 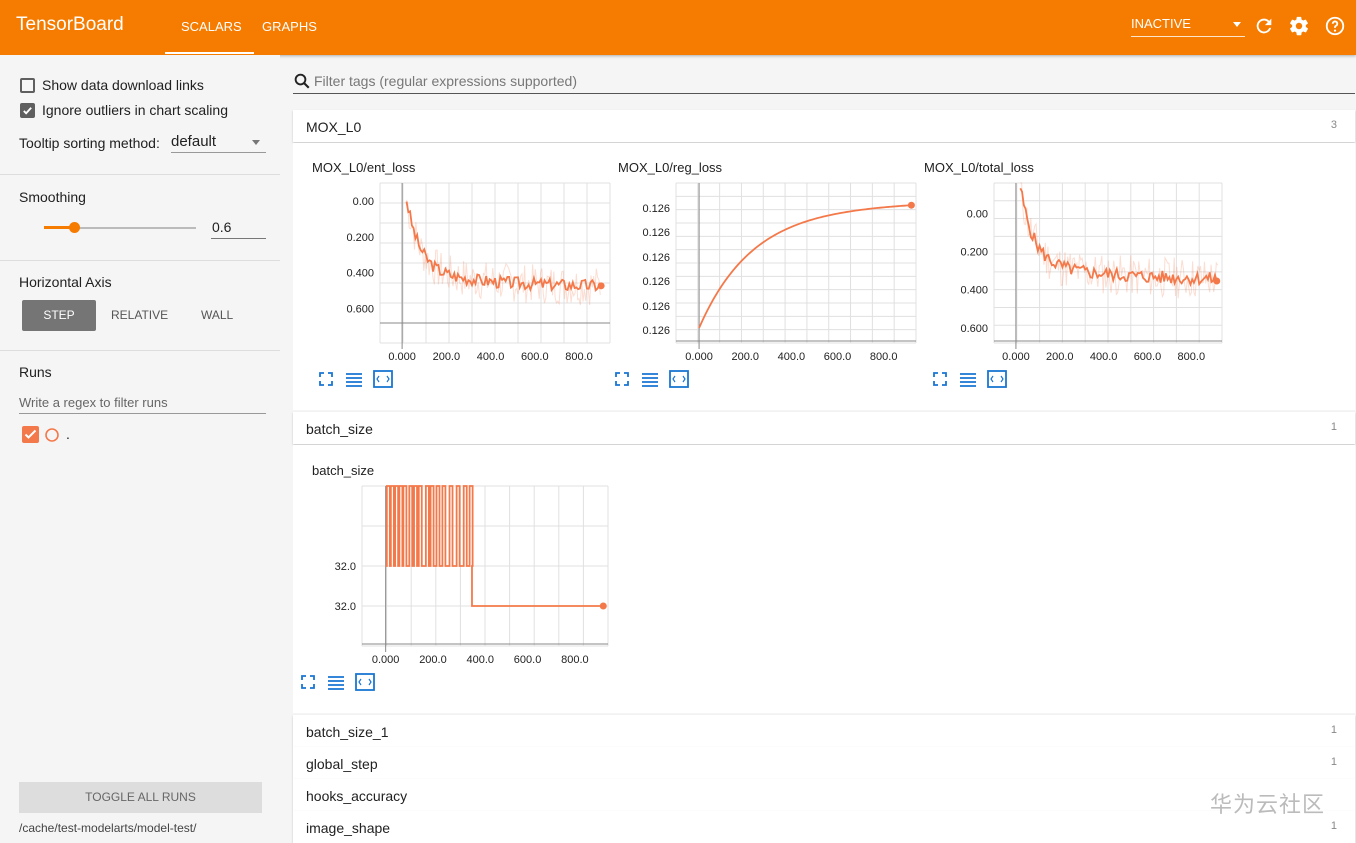 What do you see at coordinates (364, 167) in the screenshot?
I see `chart-title-ent-loss: MOX_L0/ent_loss` at bounding box center [364, 167].